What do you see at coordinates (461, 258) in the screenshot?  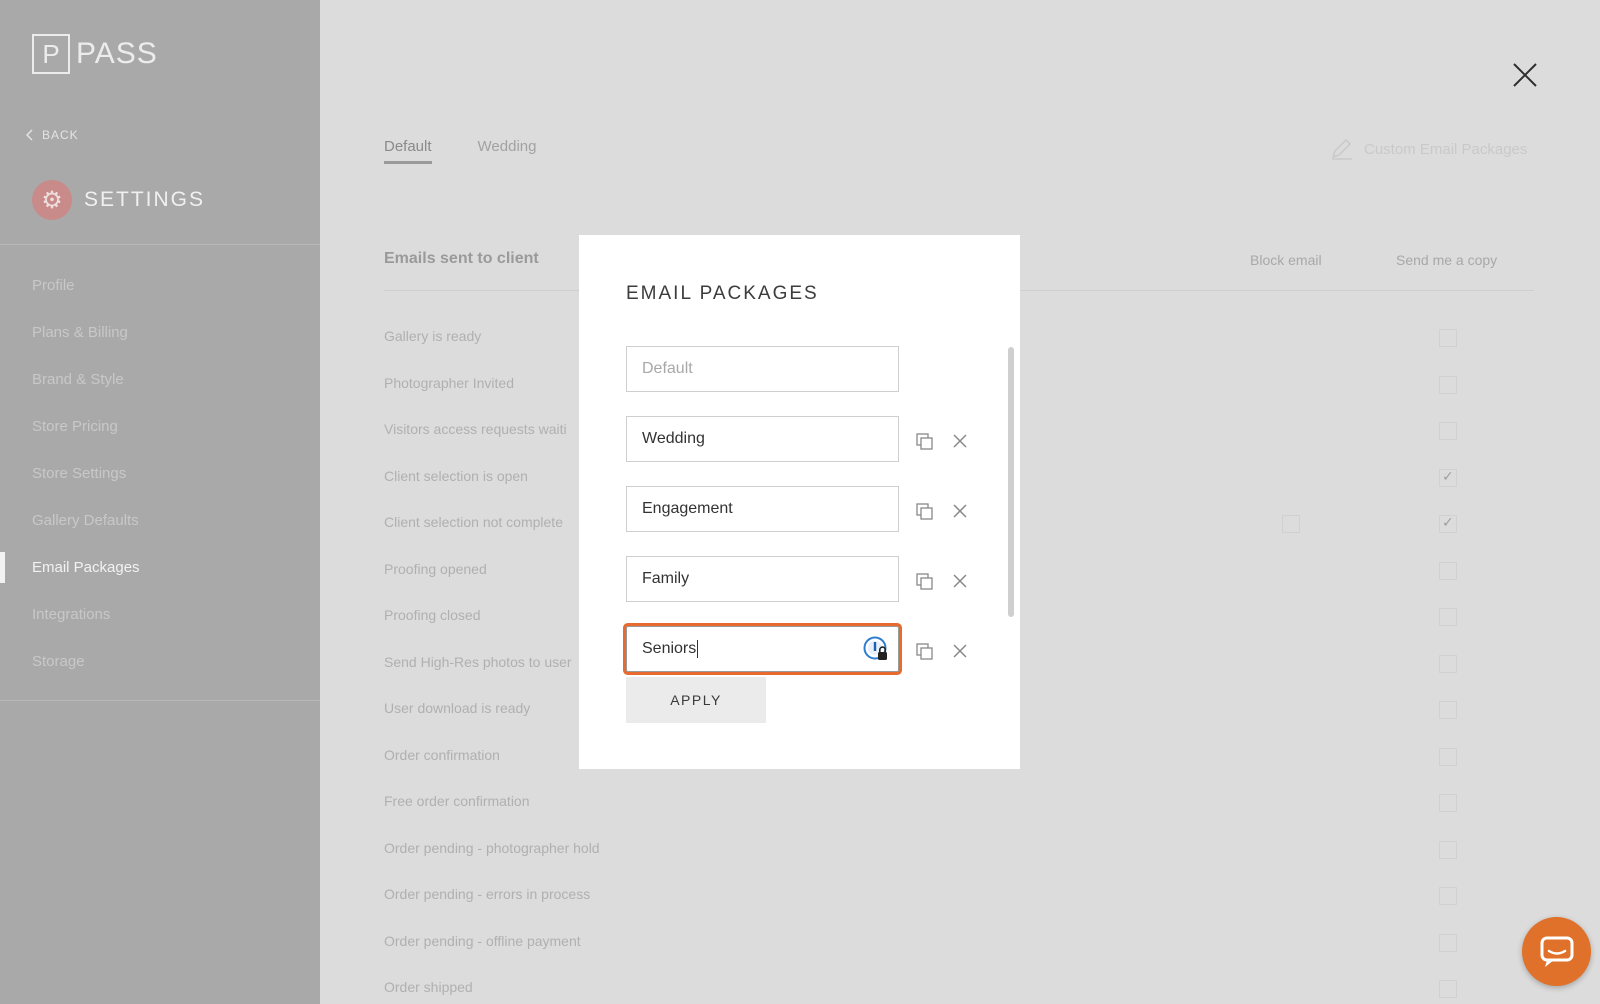 I see `emails-heading: Emails sent to client` at bounding box center [461, 258].